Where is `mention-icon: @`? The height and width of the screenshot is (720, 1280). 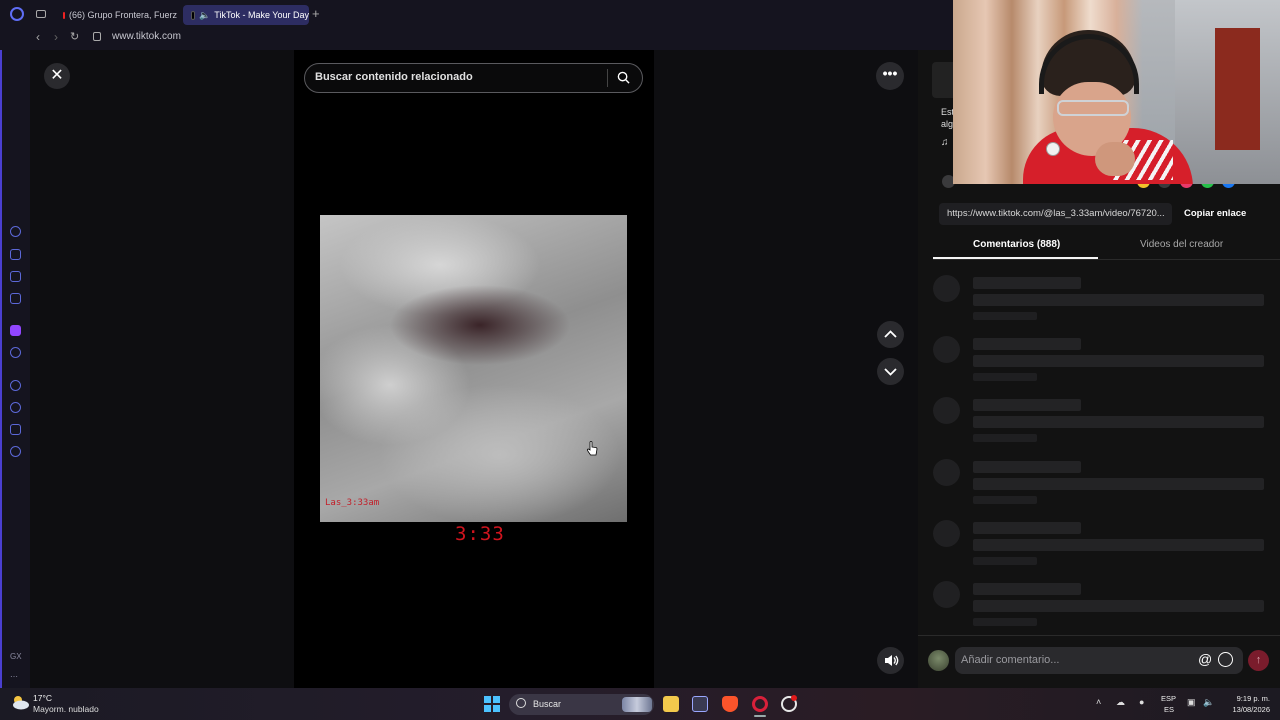
mention-icon: @ is located at coordinates (1205, 659).